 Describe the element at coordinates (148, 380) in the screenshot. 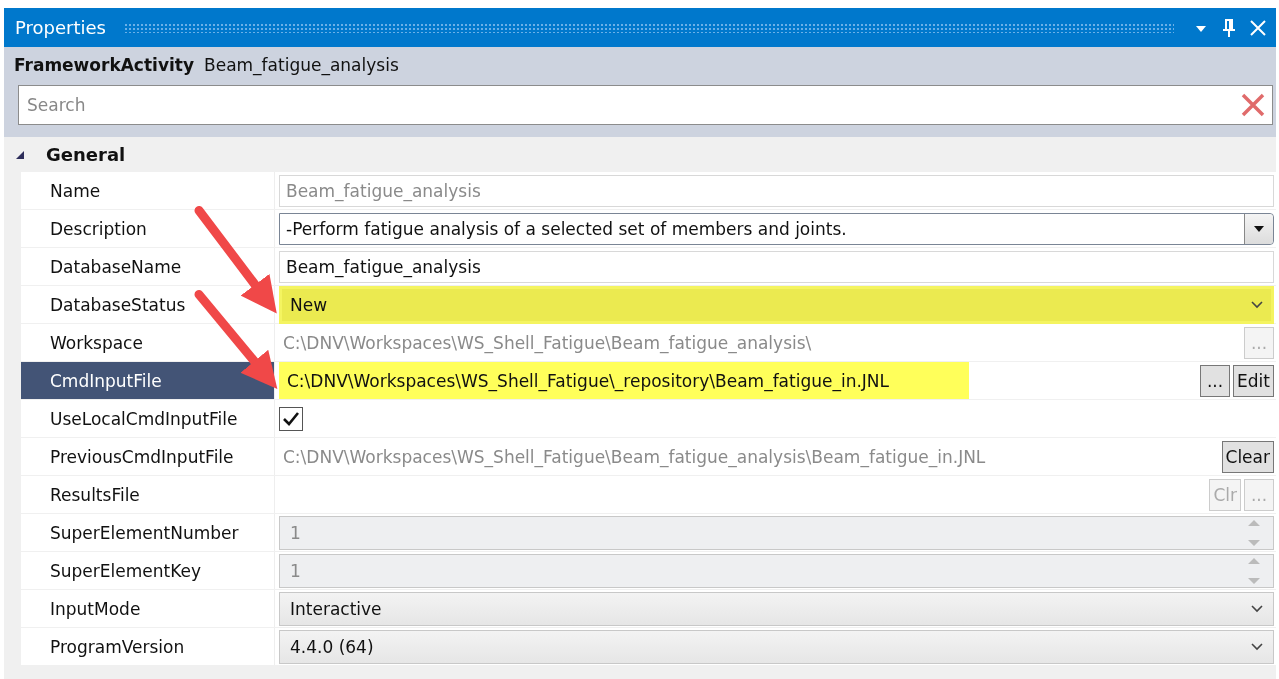

I see `property-label: CmdInputFile` at that location.